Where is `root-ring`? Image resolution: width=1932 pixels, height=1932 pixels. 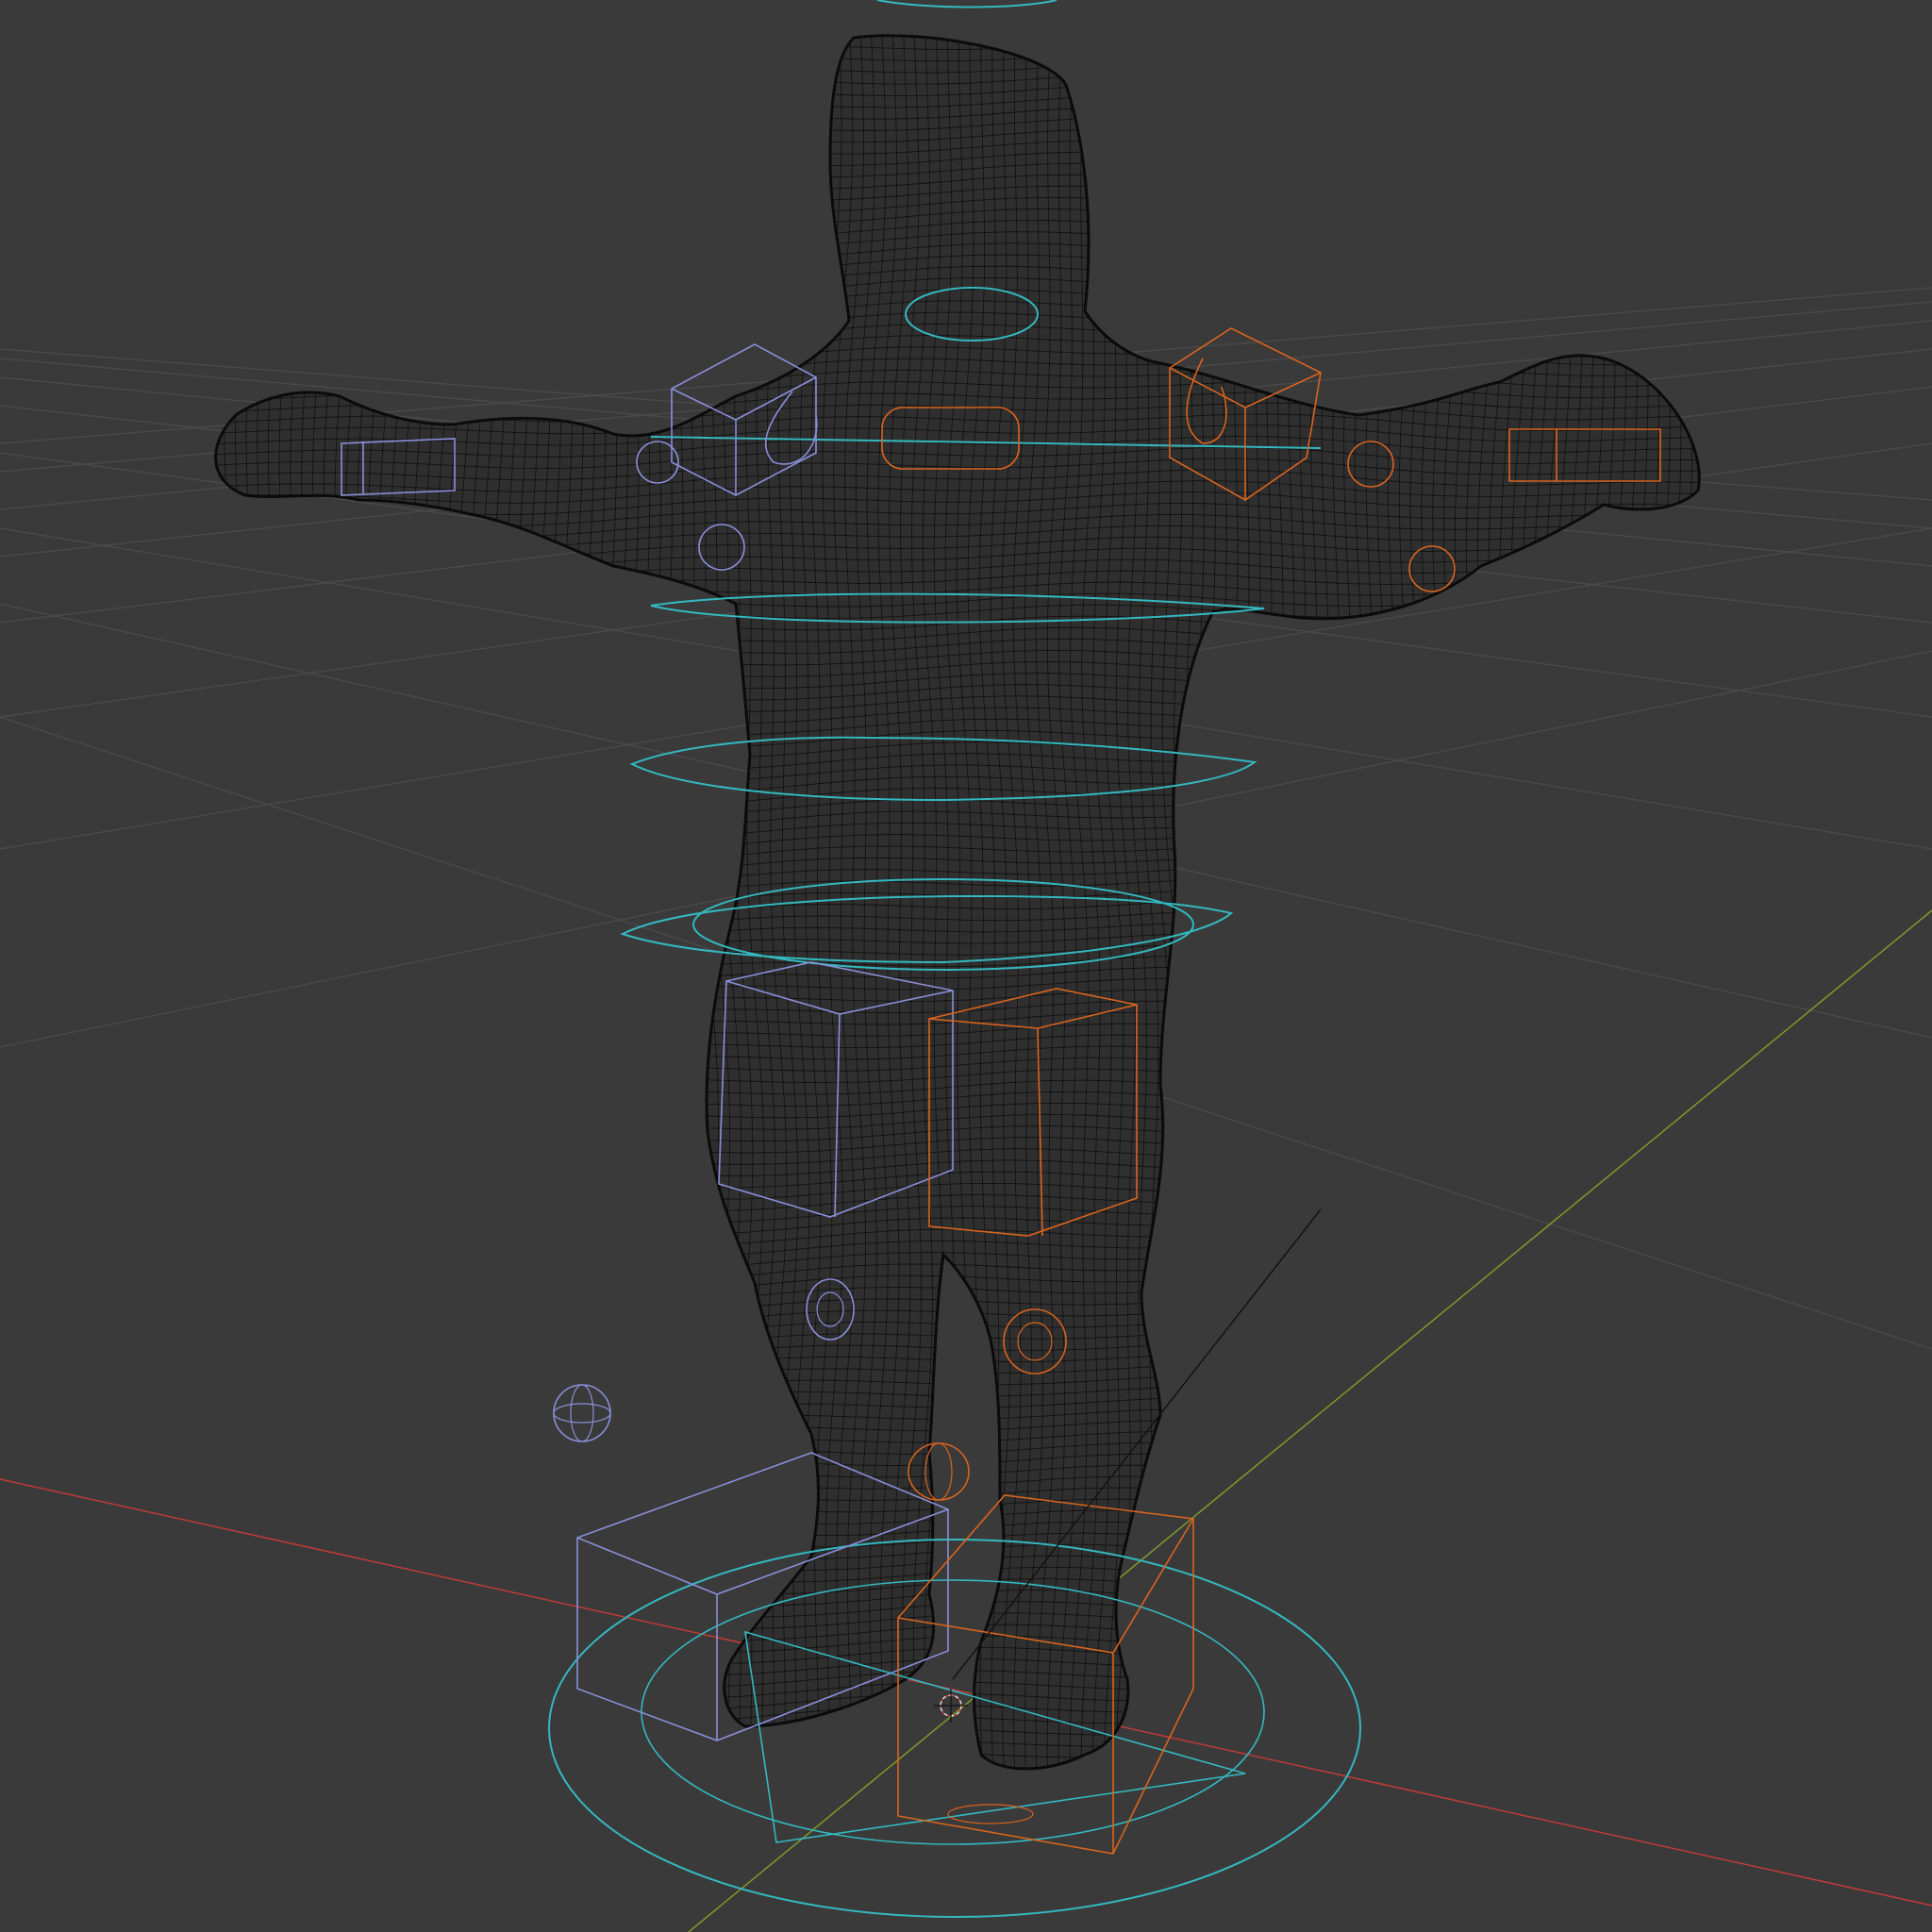
root-ring is located at coordinates (954, 1728).